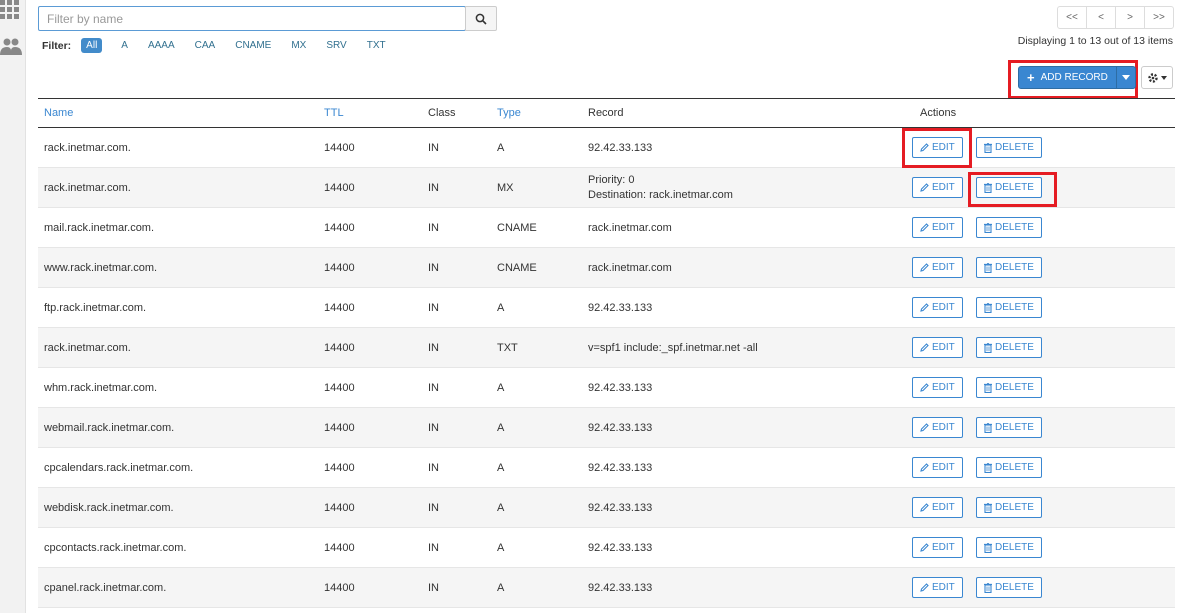 This screenshot has width=1179, height=613. Describe the element at coordinates (1159, 17) in the screenshot. I see `last-page-button: >>` at that location.